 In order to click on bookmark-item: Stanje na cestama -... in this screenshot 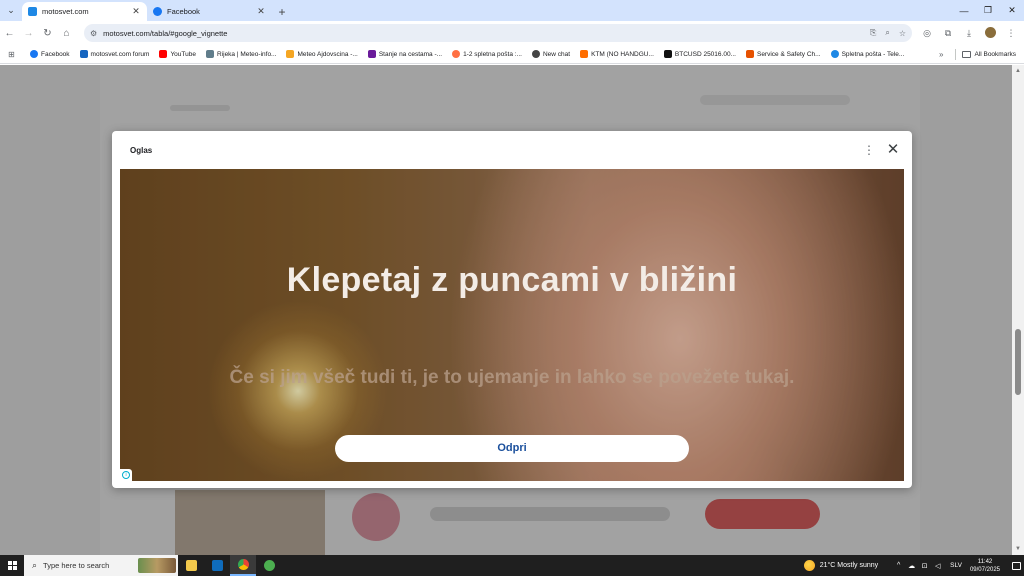, I will do `click(405, 54)`.